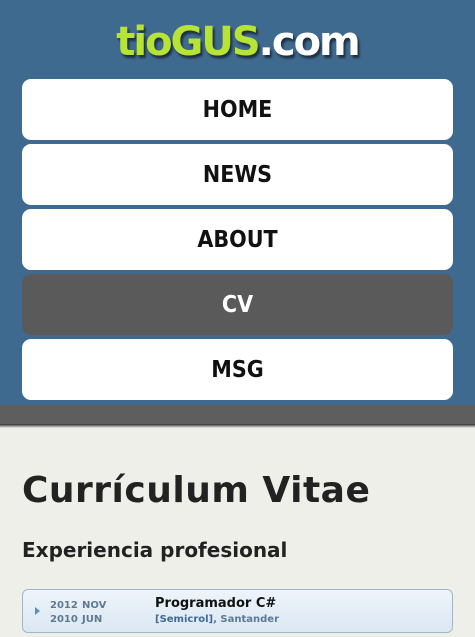 Image resolution: width=475 pixels, height=637 pixels. I want to click on nav-item-about: ABOUT, so click(237, 239).